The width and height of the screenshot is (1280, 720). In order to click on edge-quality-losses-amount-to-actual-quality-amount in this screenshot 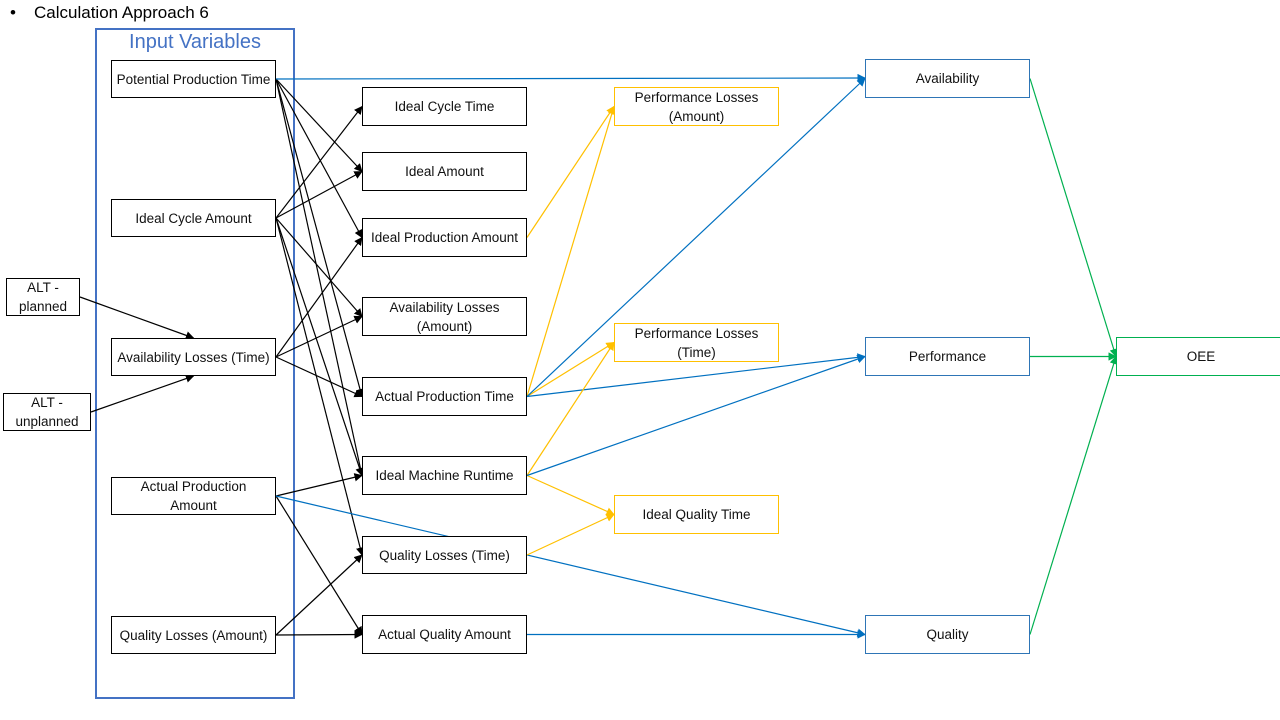, I will do `click(319, 634)`.